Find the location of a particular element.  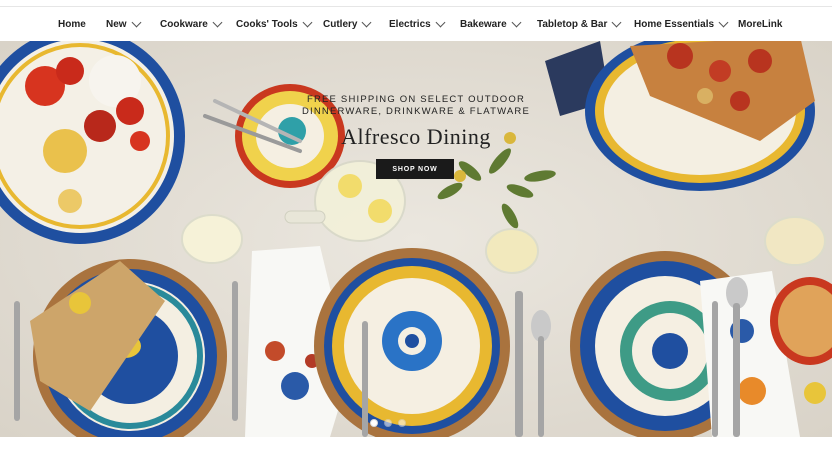

nav-bakeware-label: Bakeware is located at coordinates (483, 24).